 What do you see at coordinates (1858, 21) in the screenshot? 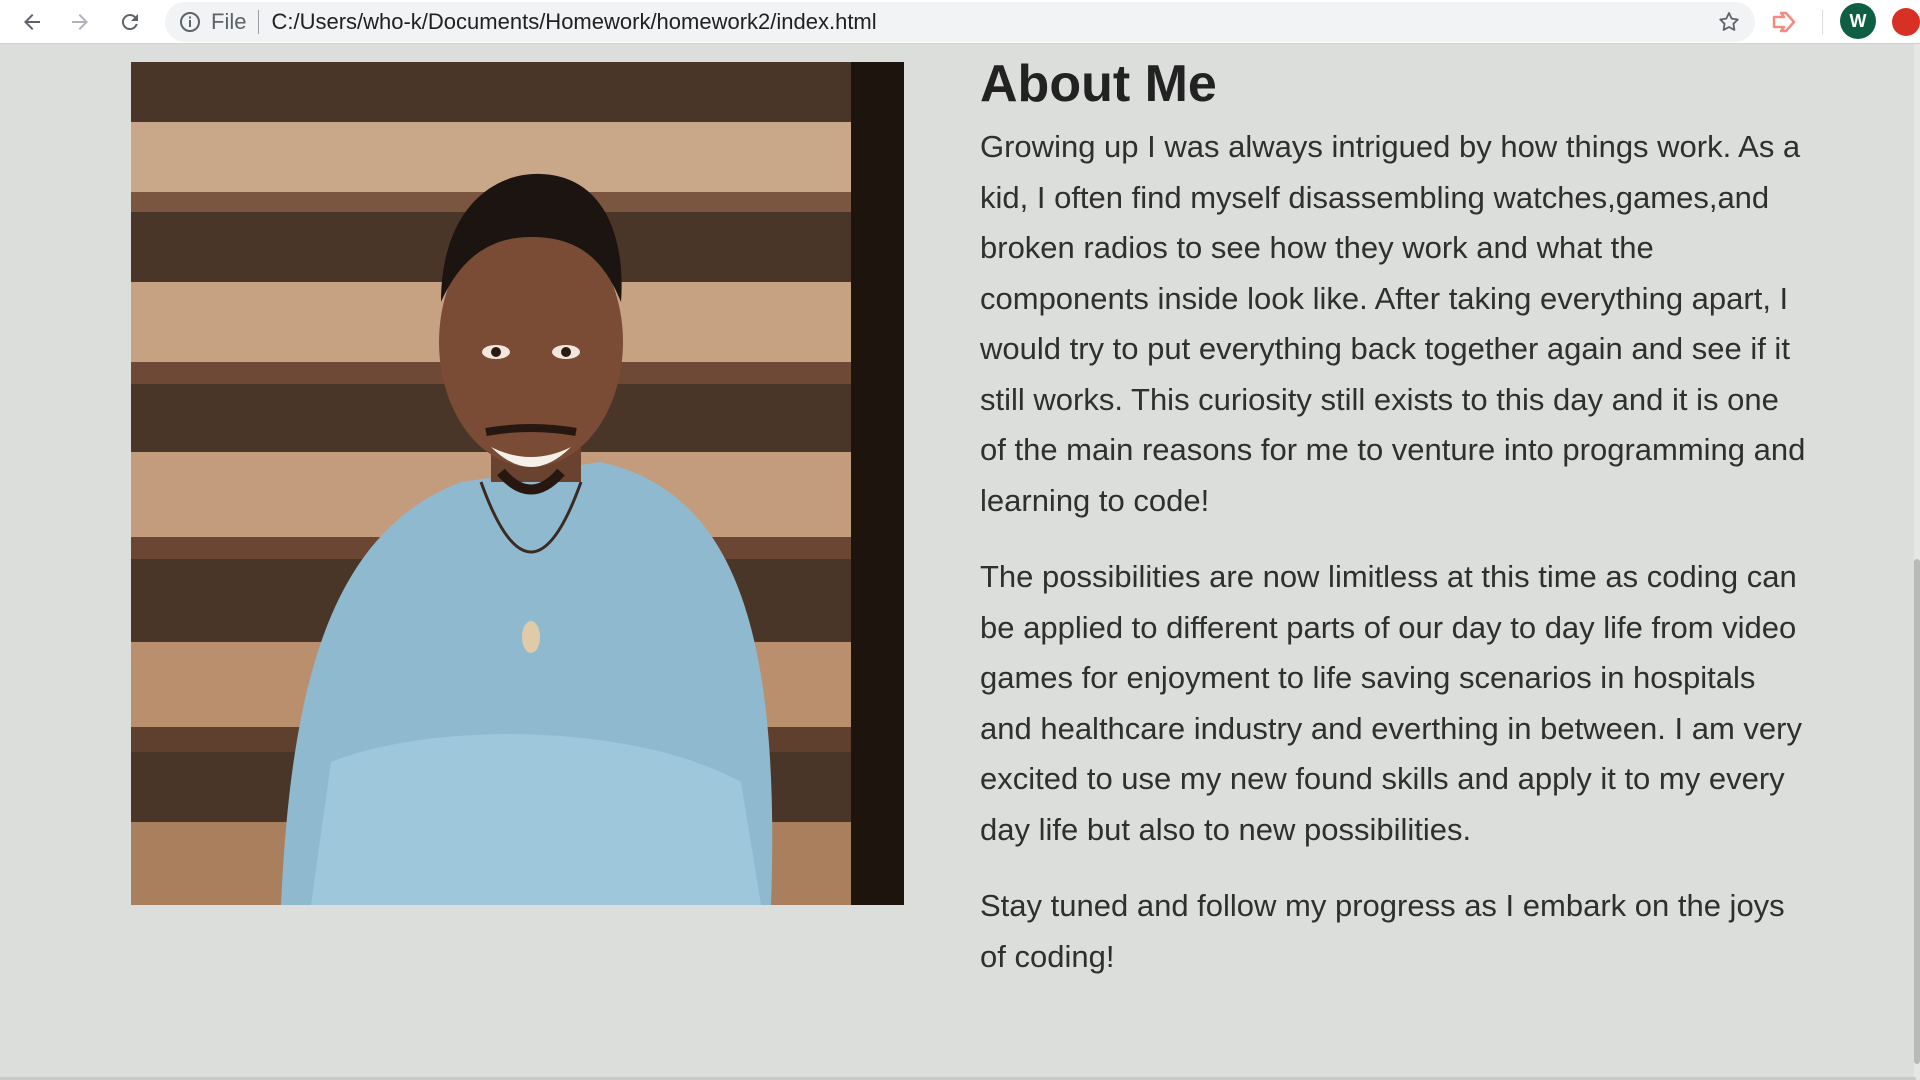
I see `profile-avatar: W` at bounding box center [1858, 21].